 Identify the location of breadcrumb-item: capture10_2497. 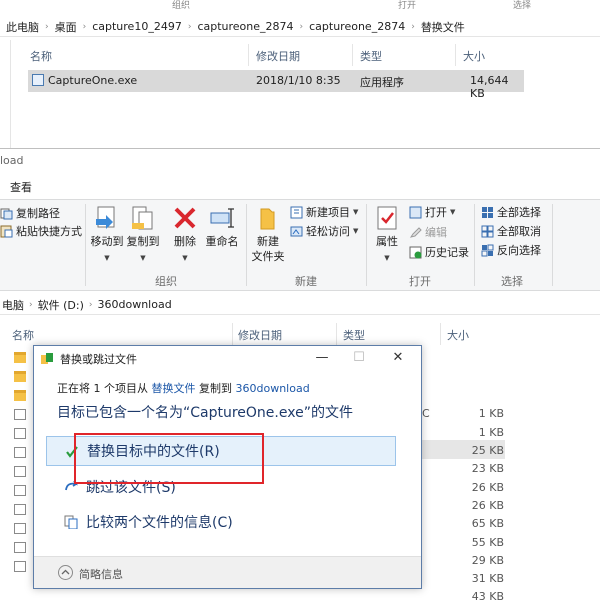
(137, 26).